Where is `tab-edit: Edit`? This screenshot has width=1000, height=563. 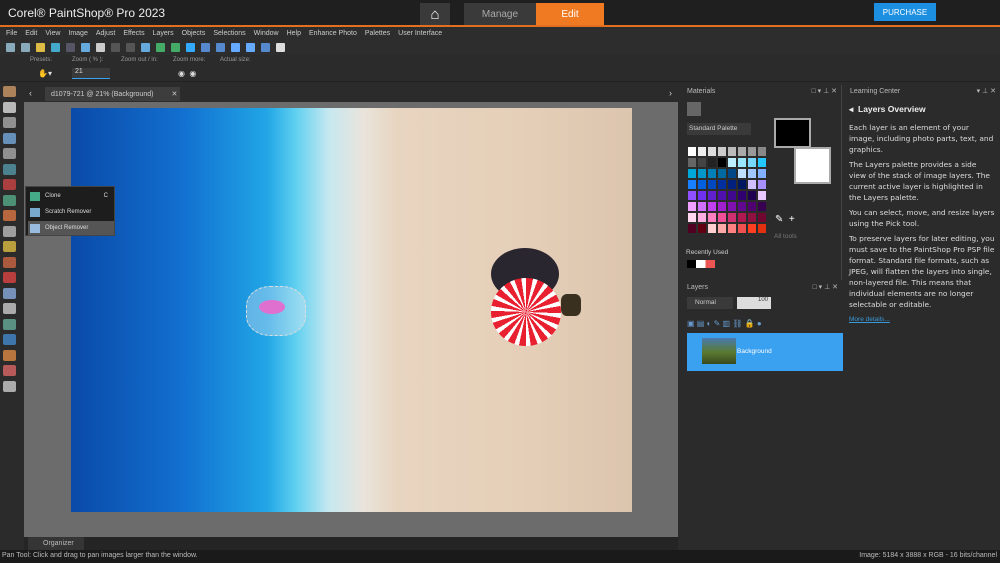 tab-edit: Edit is located at coordinates (570, 14).